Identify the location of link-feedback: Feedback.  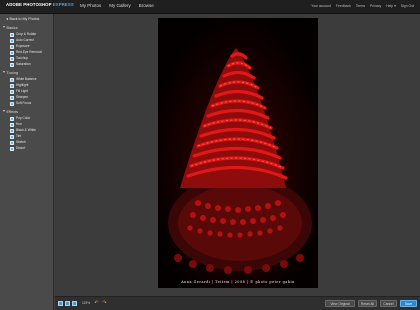
(343, 6).